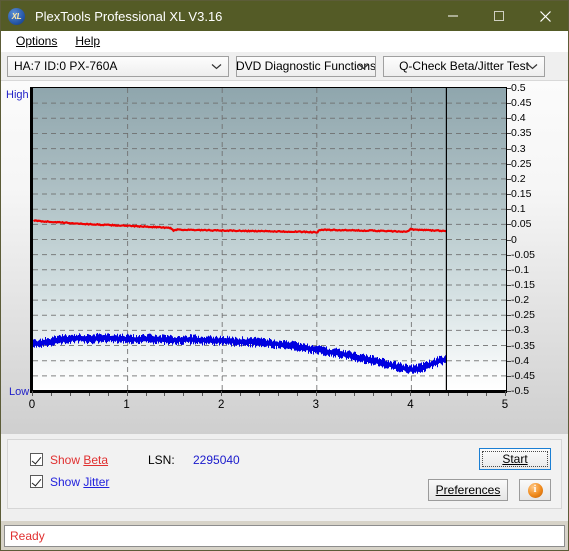  I want to click on x-tick-label: 1, so click(126, 405).